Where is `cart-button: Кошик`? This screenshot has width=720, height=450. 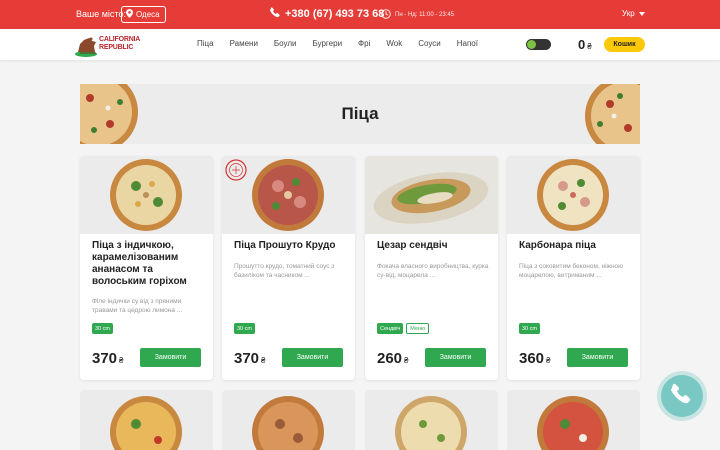 cart-button: Кошик is located at coordinates (624, 44).